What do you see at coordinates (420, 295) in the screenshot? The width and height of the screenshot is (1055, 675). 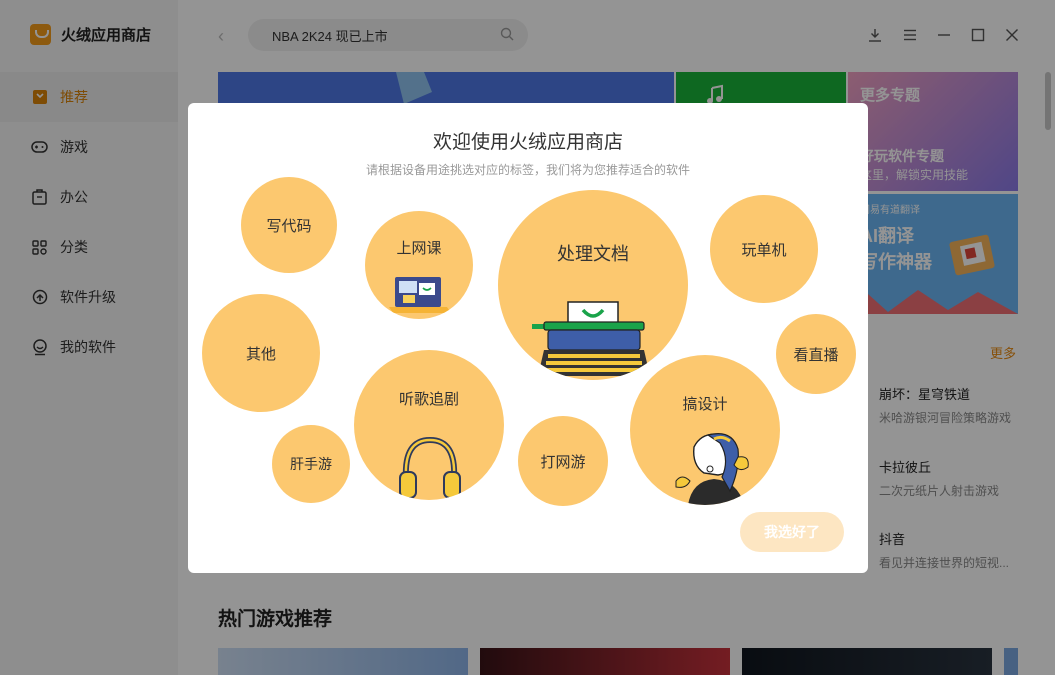 I see `laptop-illustration-icon` at bounding box center [420, 295].